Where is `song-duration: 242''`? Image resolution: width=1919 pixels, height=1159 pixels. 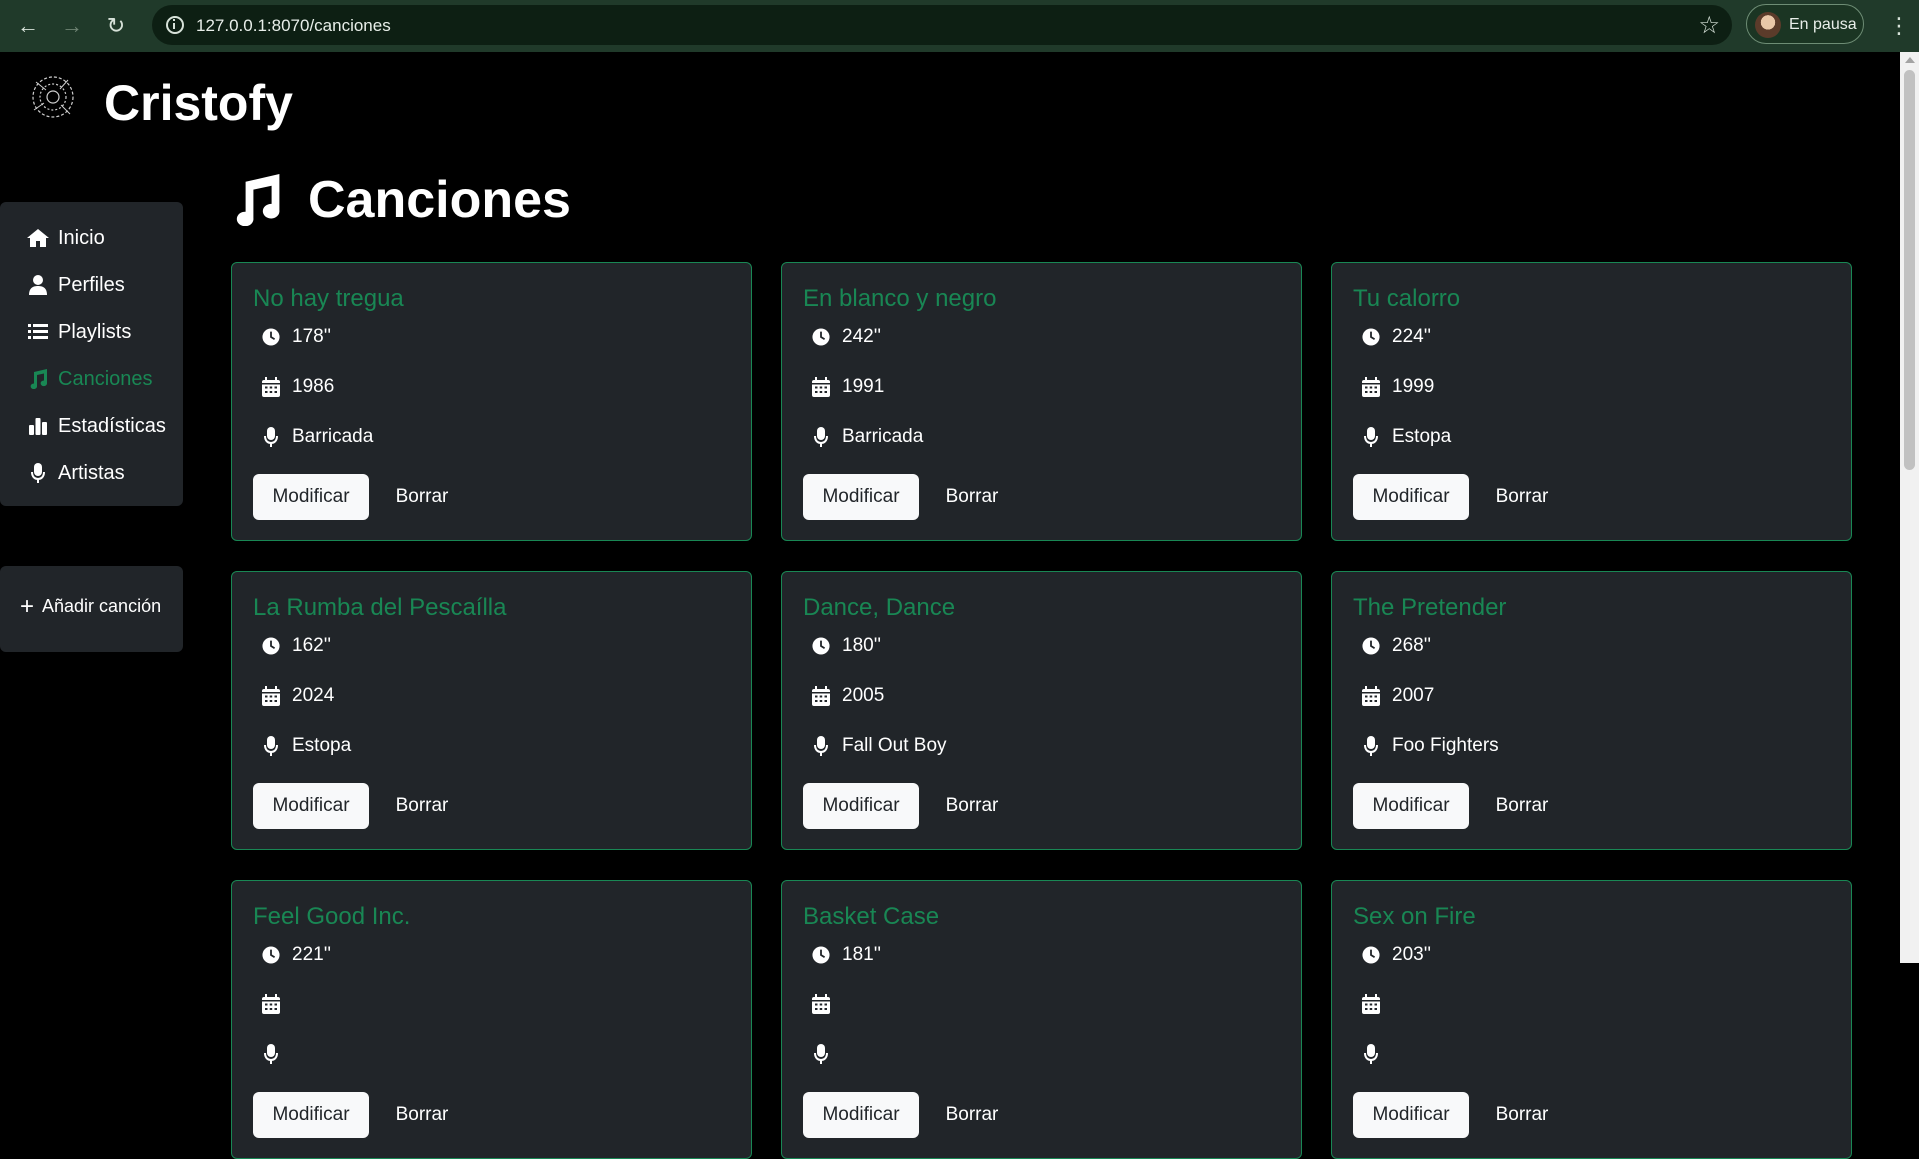
song-duration: 242'' is located at coordinates (846, 337).